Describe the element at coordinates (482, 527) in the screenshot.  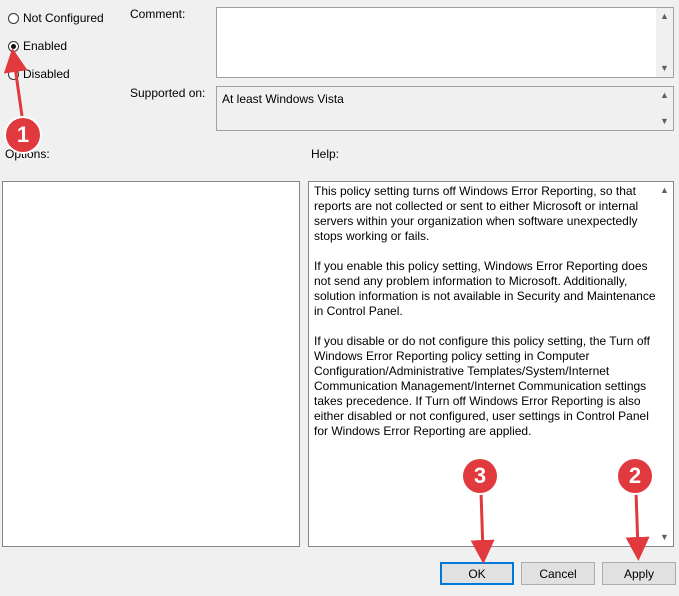
I see `arrow-step3-icon` at that location.